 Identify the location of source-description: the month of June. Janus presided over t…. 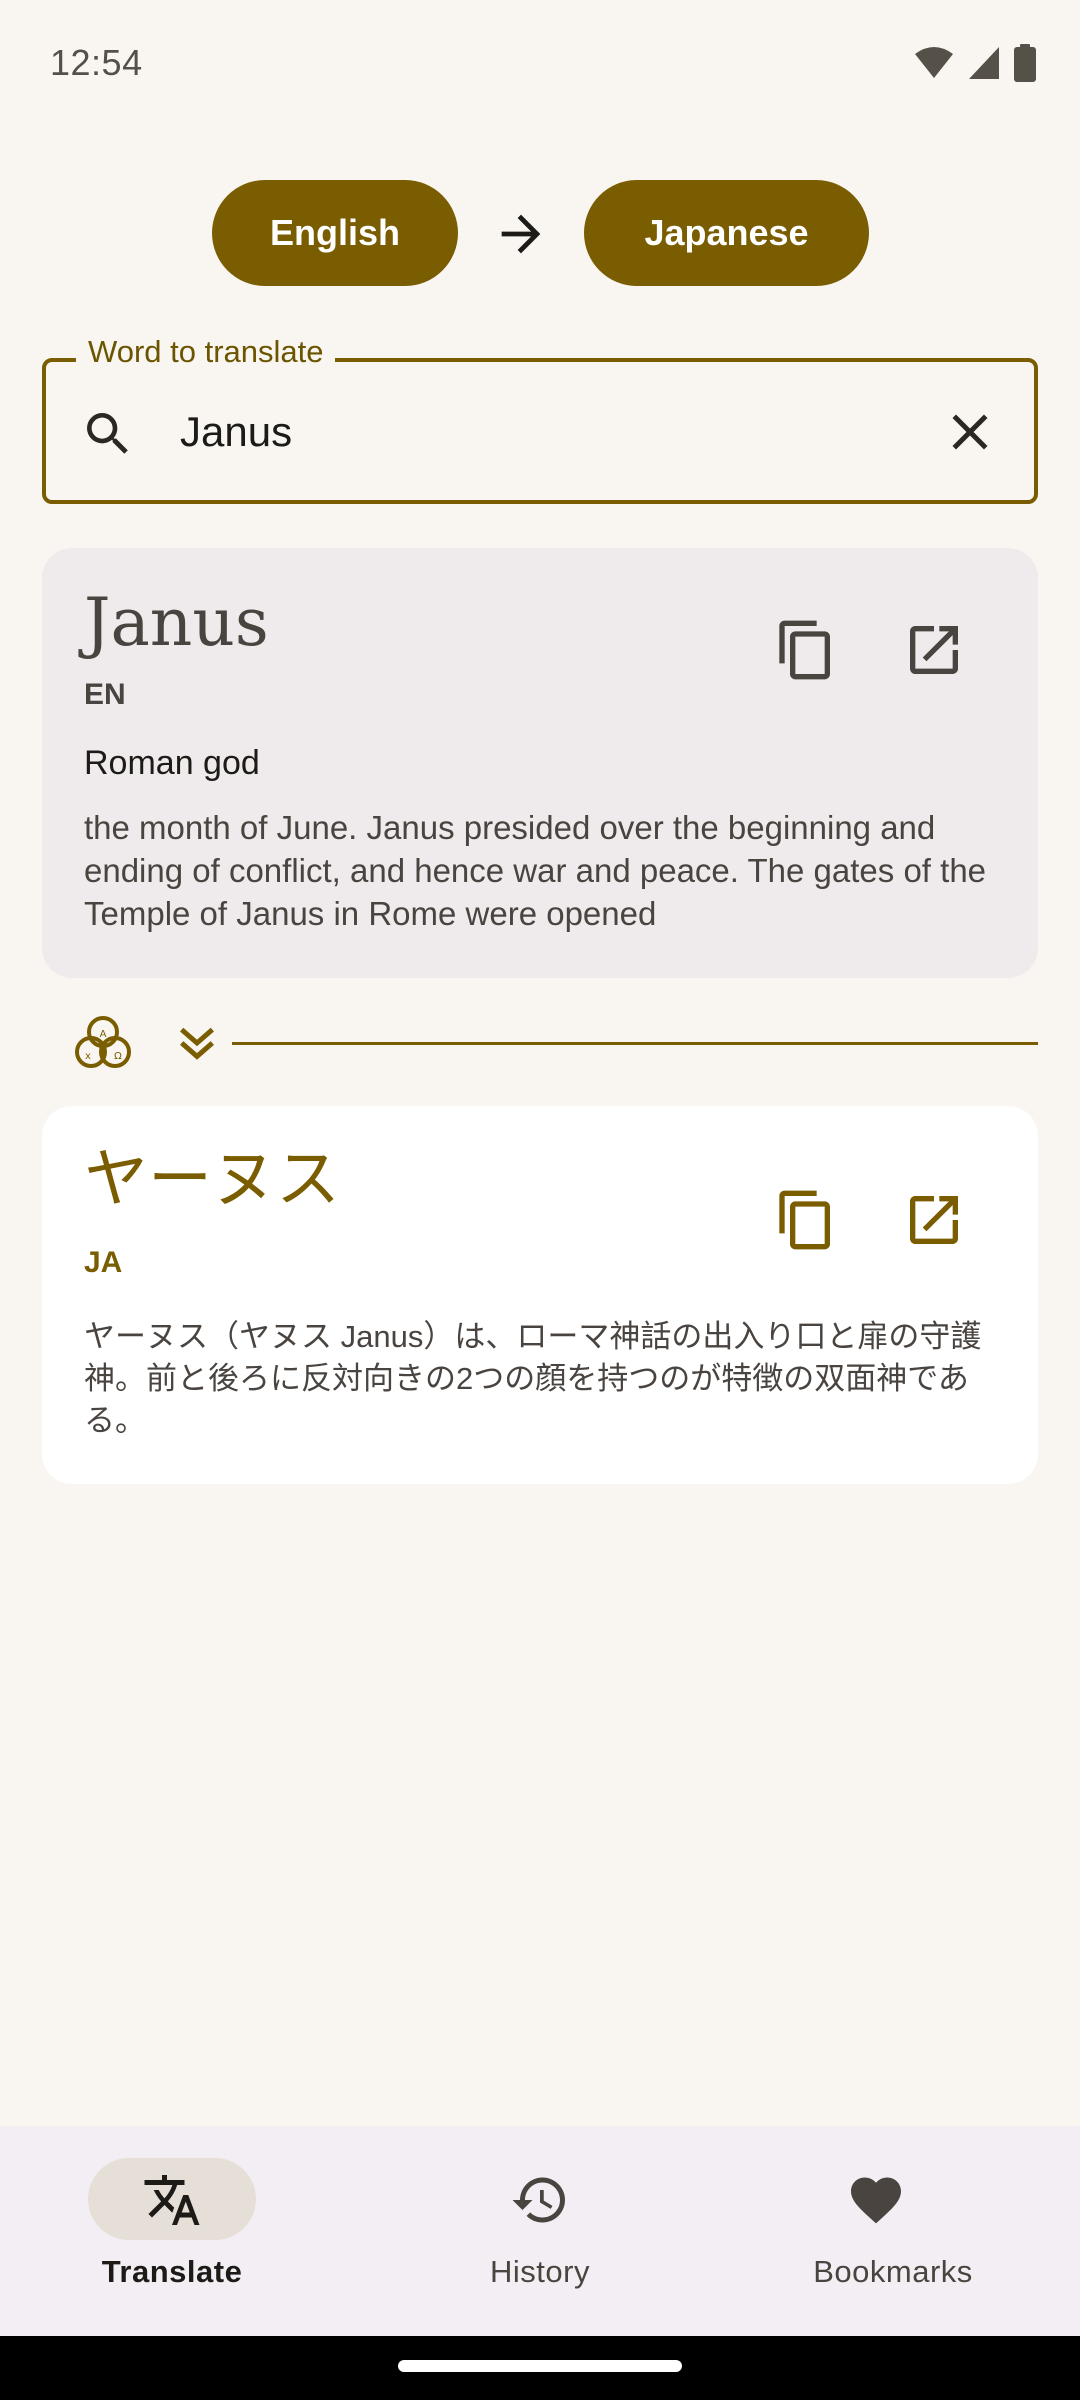
(535, 870).